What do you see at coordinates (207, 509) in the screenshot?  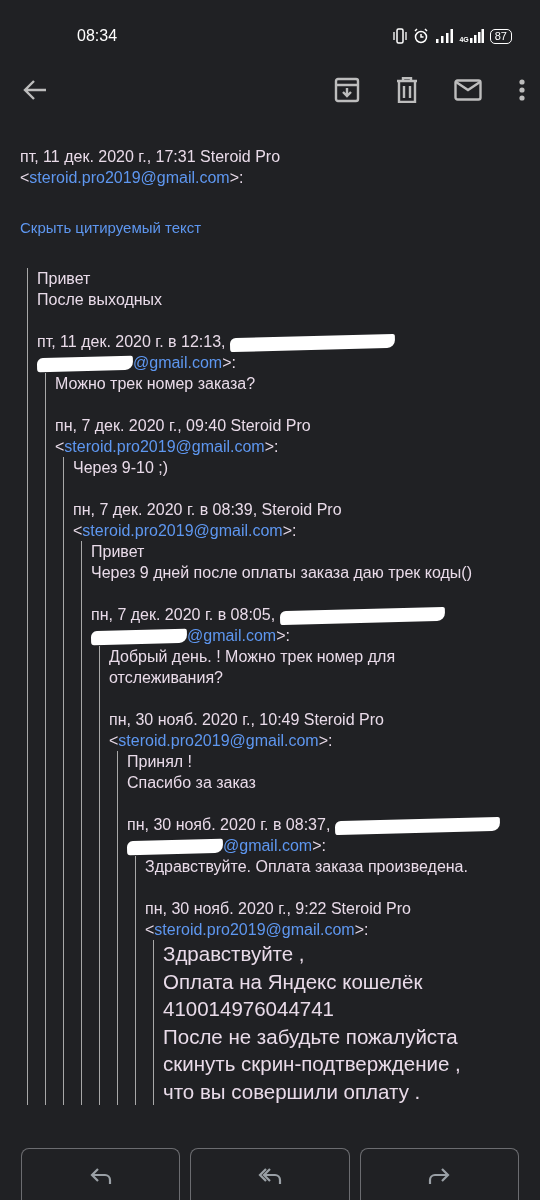 I see `quote-header: пн, 7 дек. 2020 г. в 08:39, Steroid Pro` at bounding box center [207, 509].